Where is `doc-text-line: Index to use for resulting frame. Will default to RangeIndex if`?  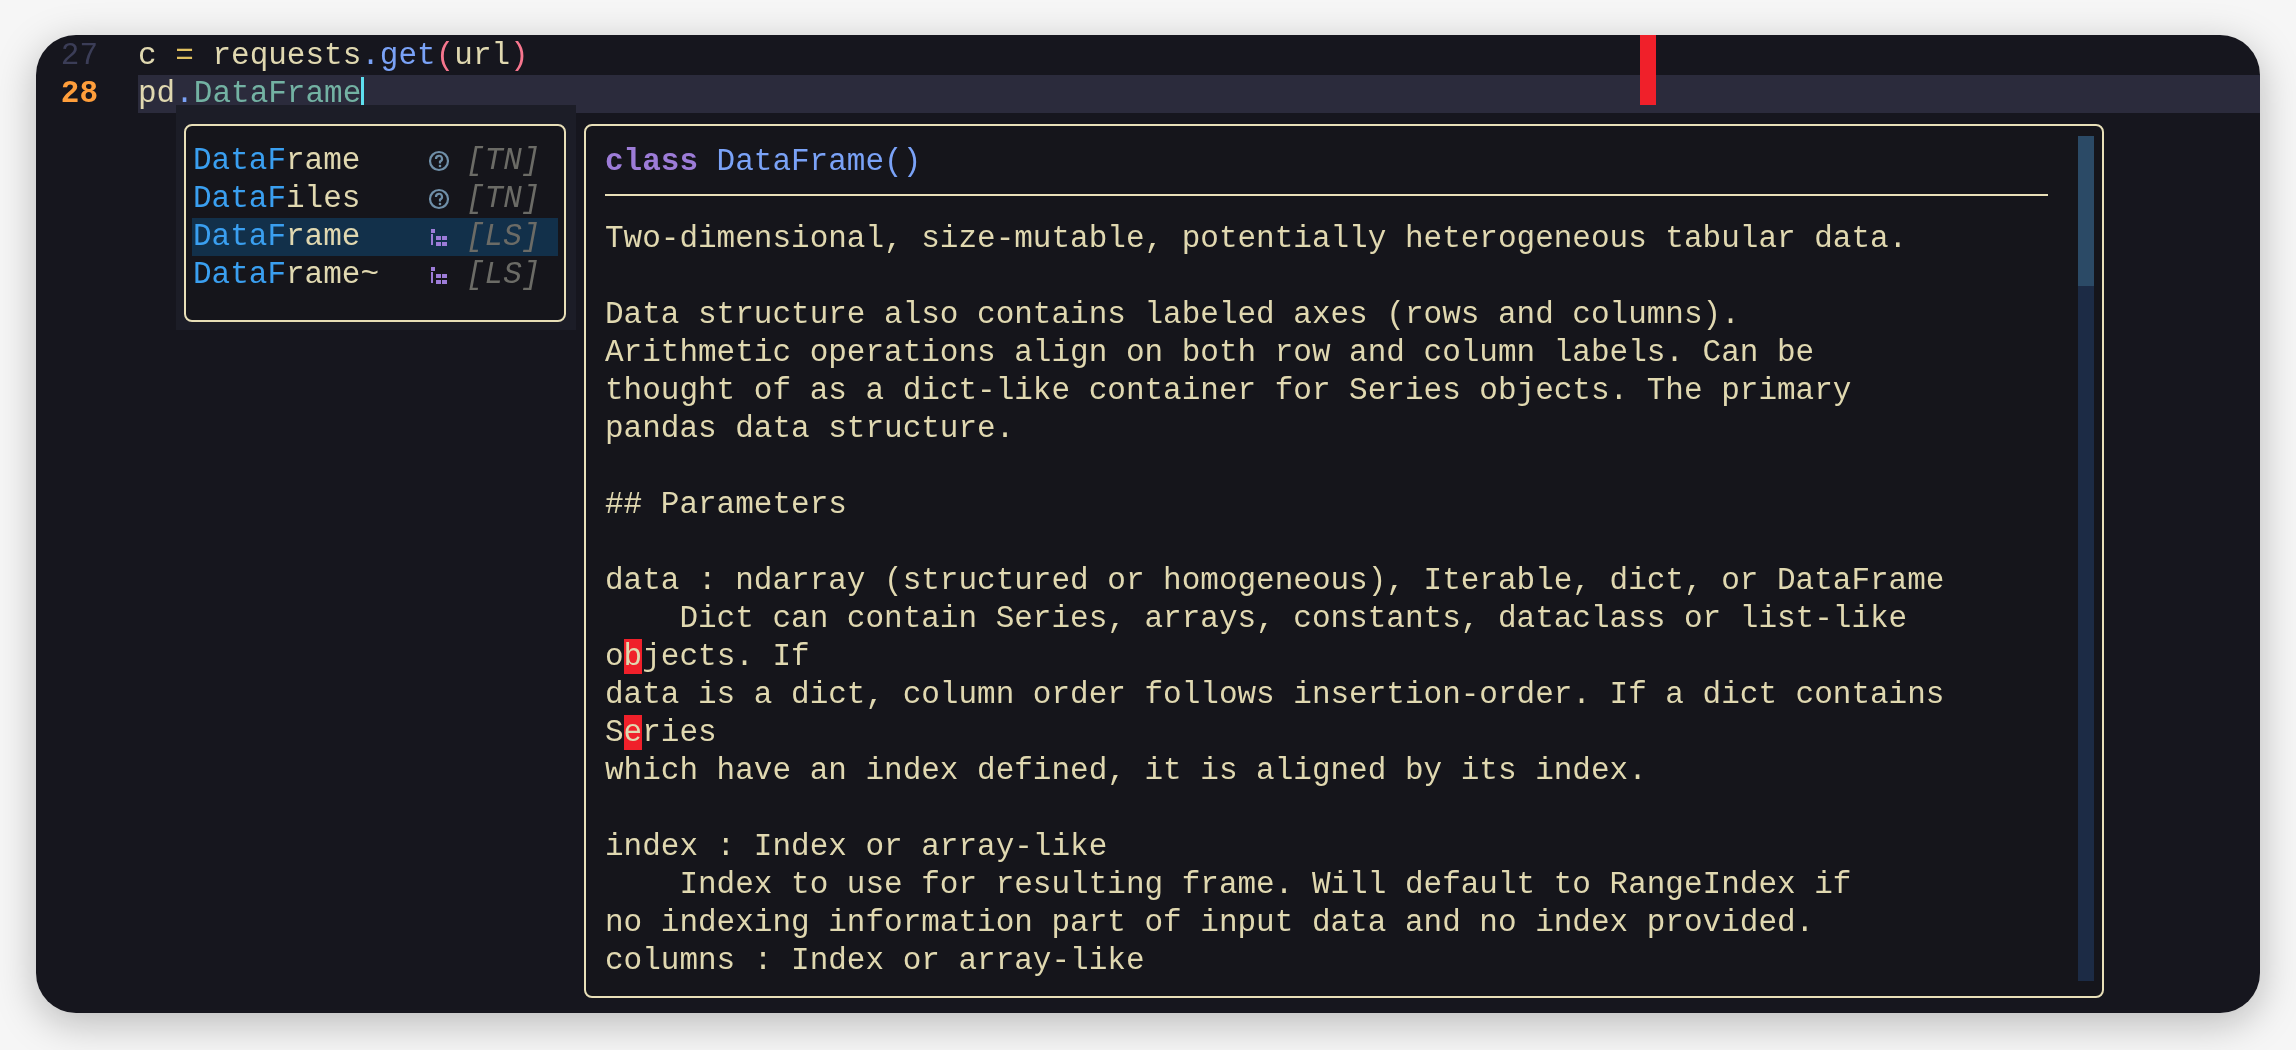
doc-text-line: Index to use for resulting frame. Will default to RangeIndex if is located at coordinates (1265, 885).